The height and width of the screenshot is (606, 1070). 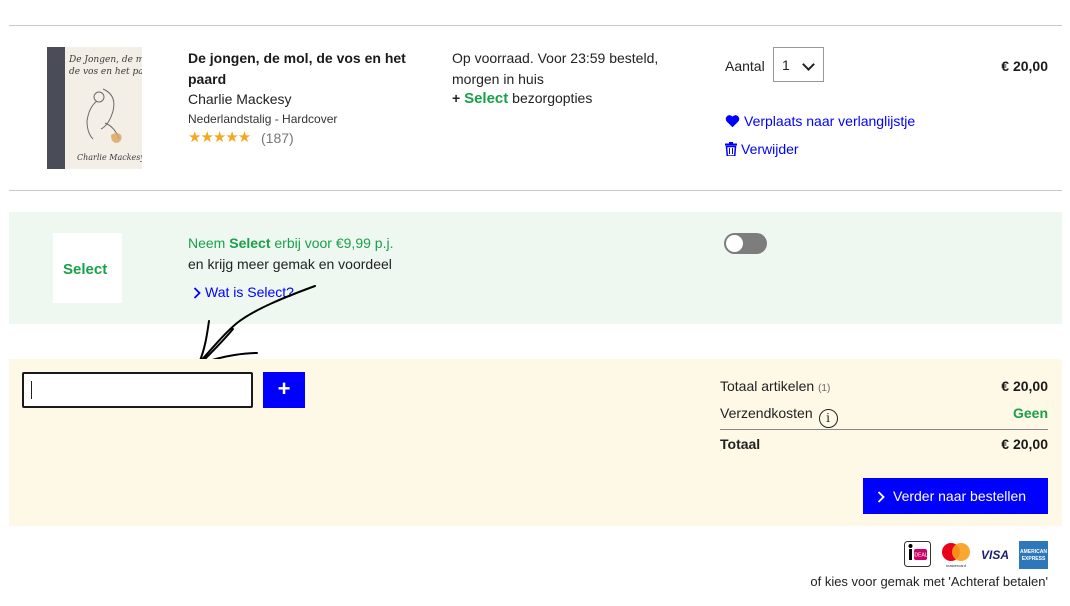 I want to click on wishlist-link: Verplaats naar verlanglijstje, so click(x=820, y=121).